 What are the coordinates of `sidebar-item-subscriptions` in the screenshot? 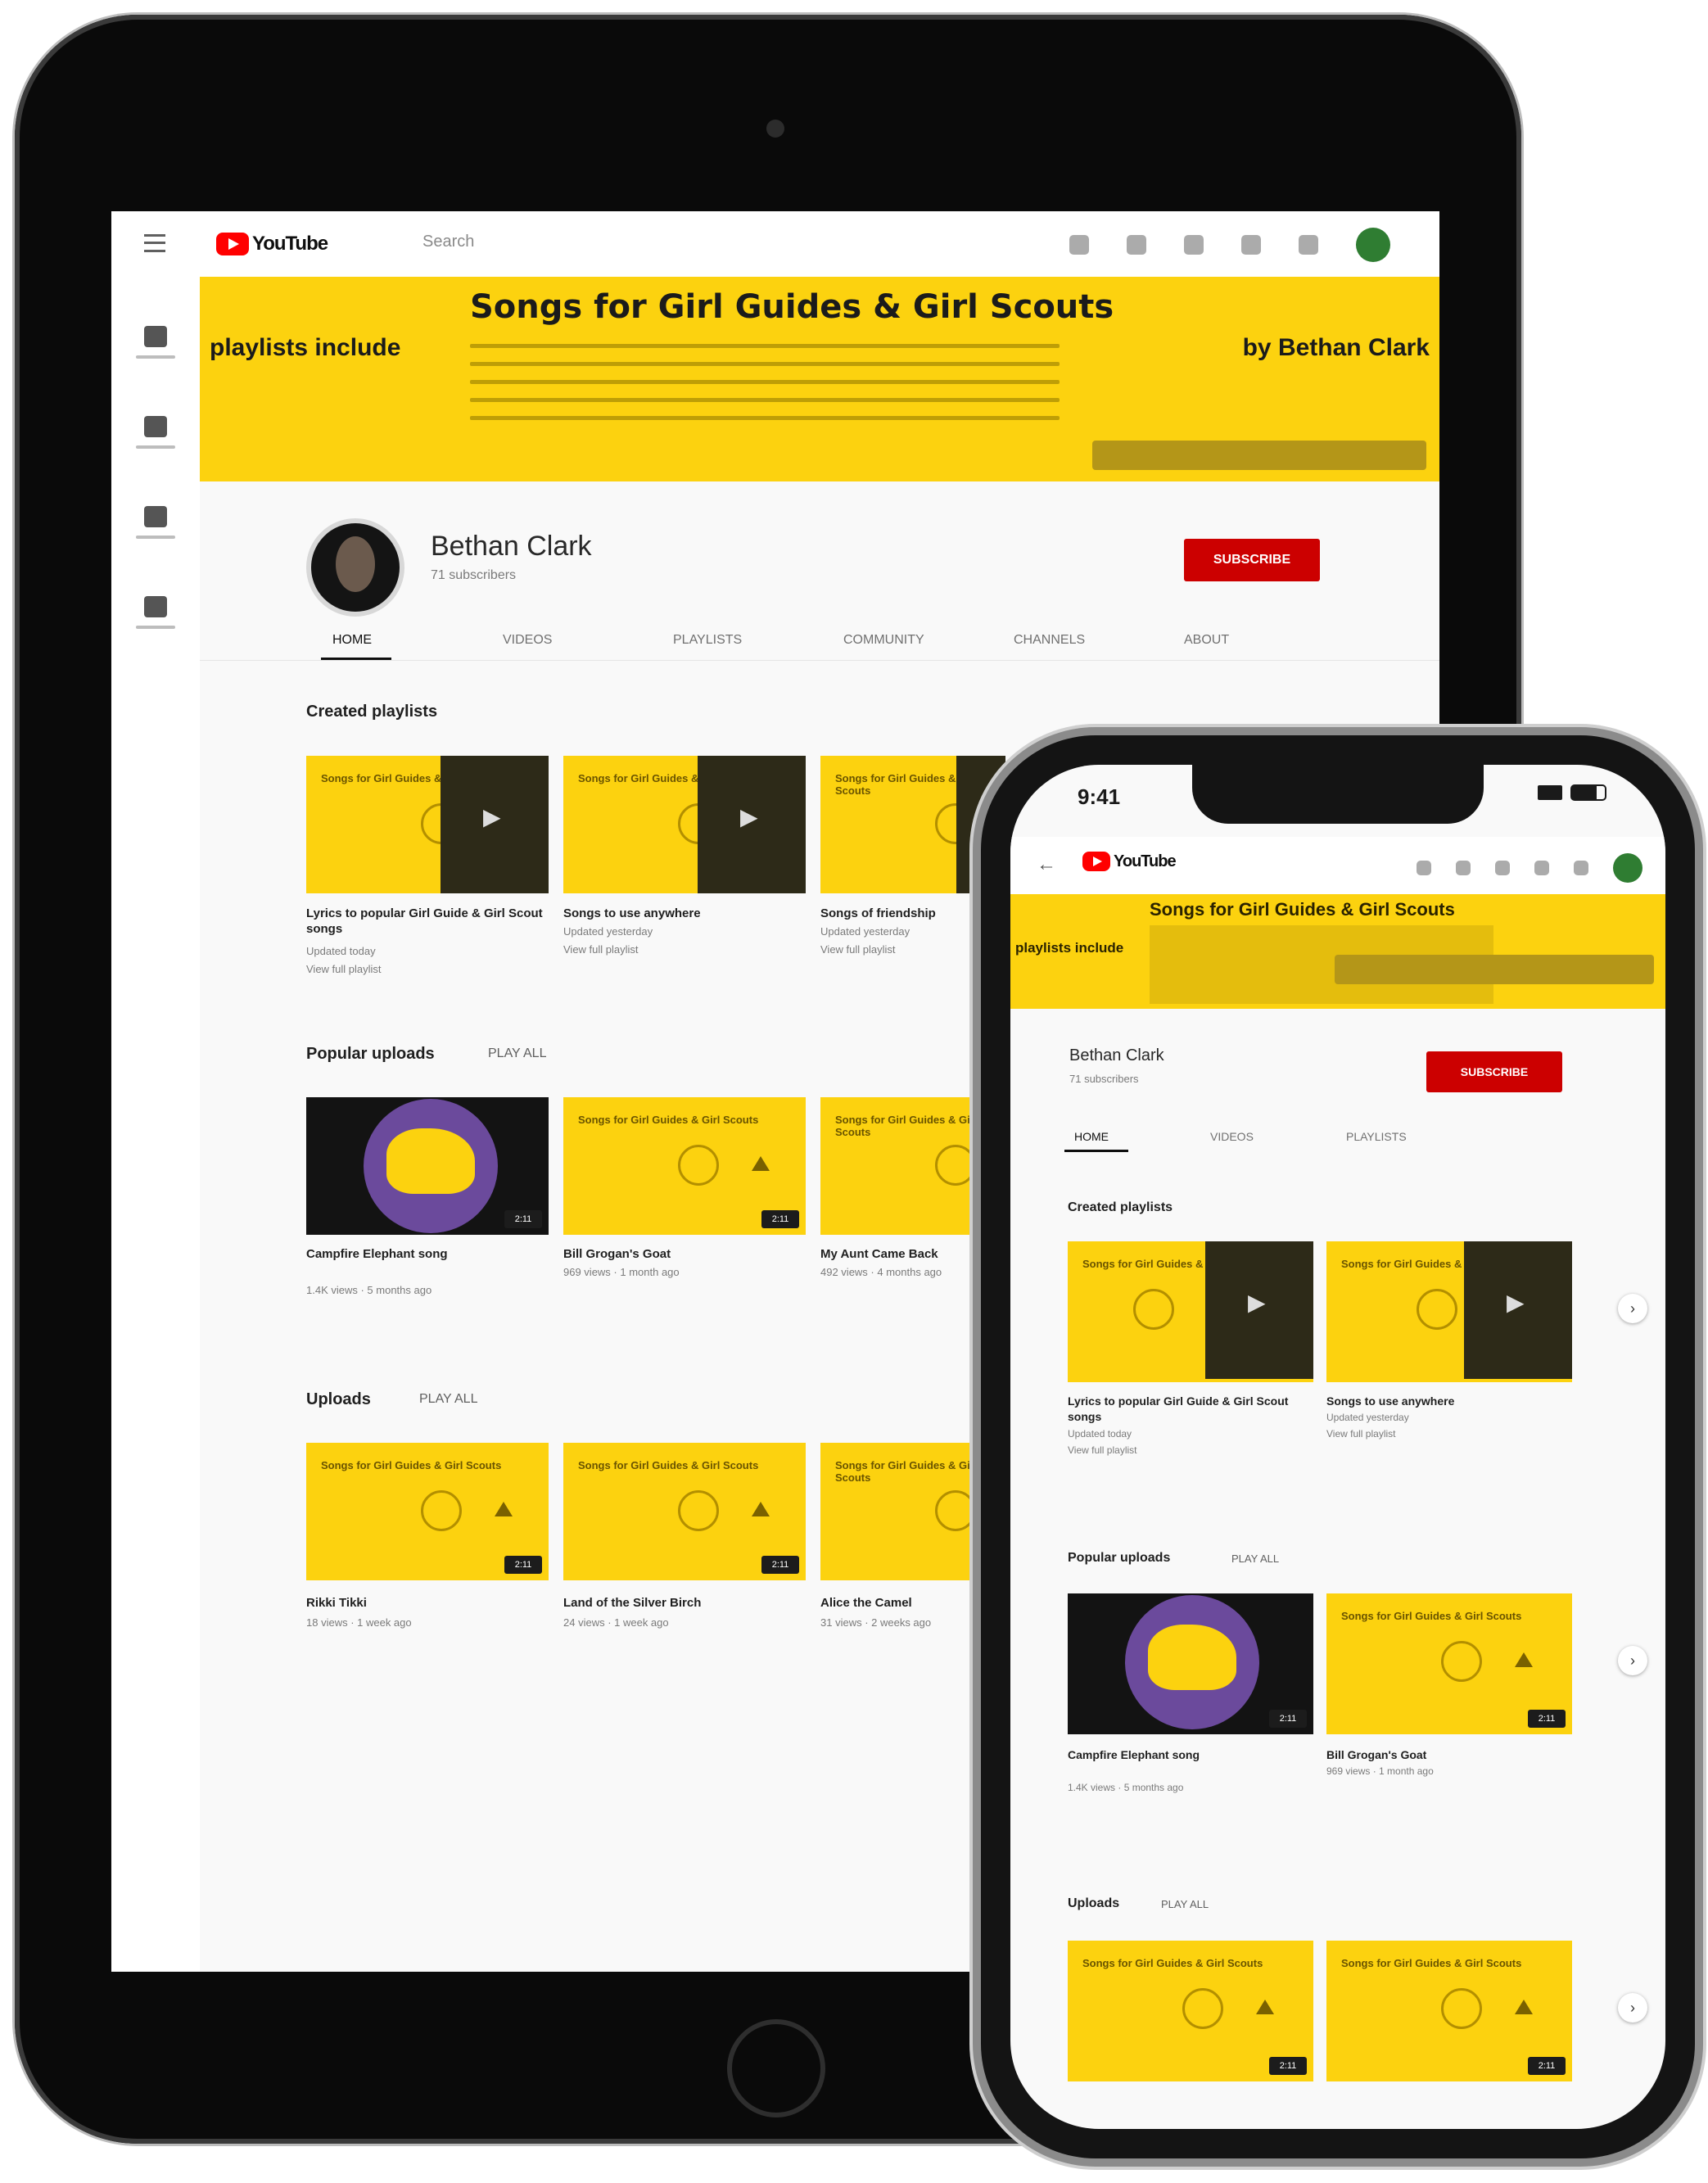 It's located at (155, 534).